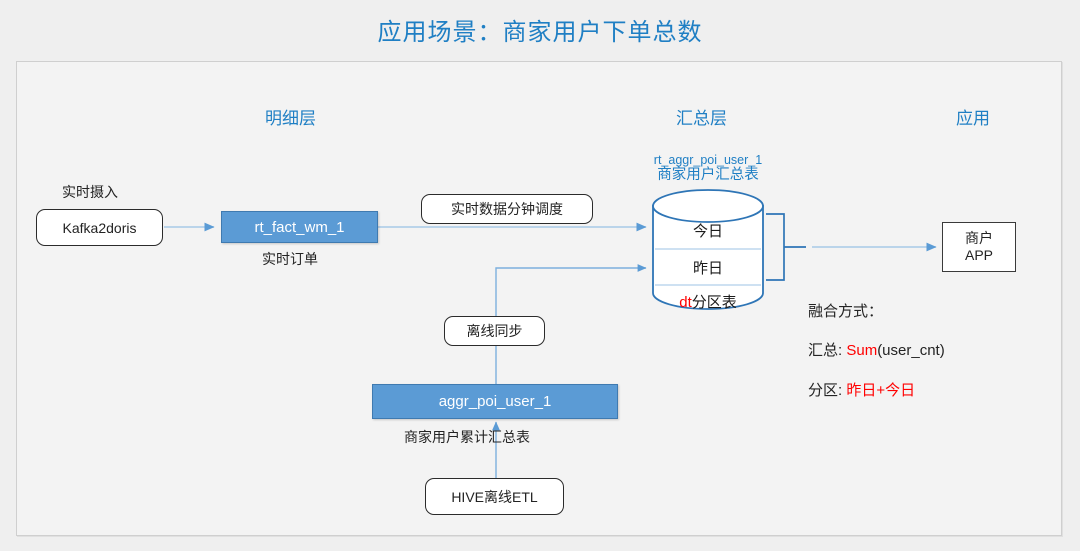 The height and width of the screenshot is (551, 1080). Describe the element at coordinates (827, 390) in the screenshot. I see `fusion-partition-label: 分区:` at that location.